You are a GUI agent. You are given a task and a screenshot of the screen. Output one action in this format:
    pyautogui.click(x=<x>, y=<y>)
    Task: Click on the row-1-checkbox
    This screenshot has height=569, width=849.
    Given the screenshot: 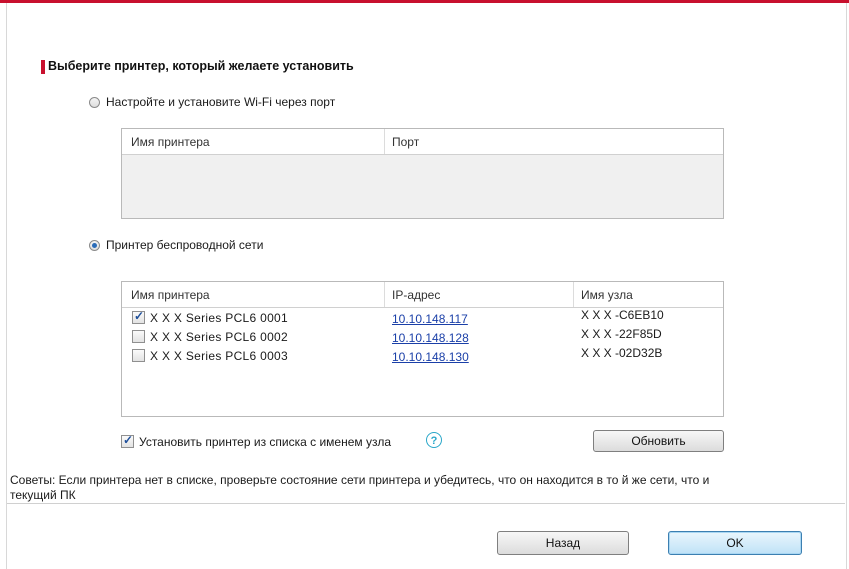 What is the action you would take?
    pyautogui.click(x=138, y=316)
    